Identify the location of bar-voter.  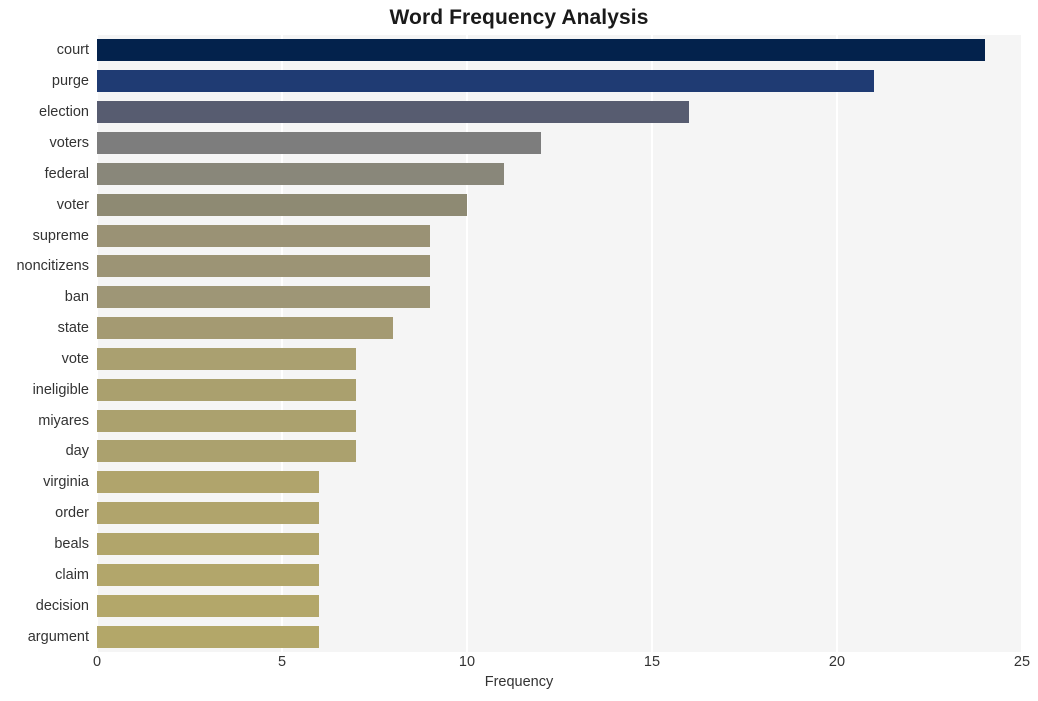
(282, 204).